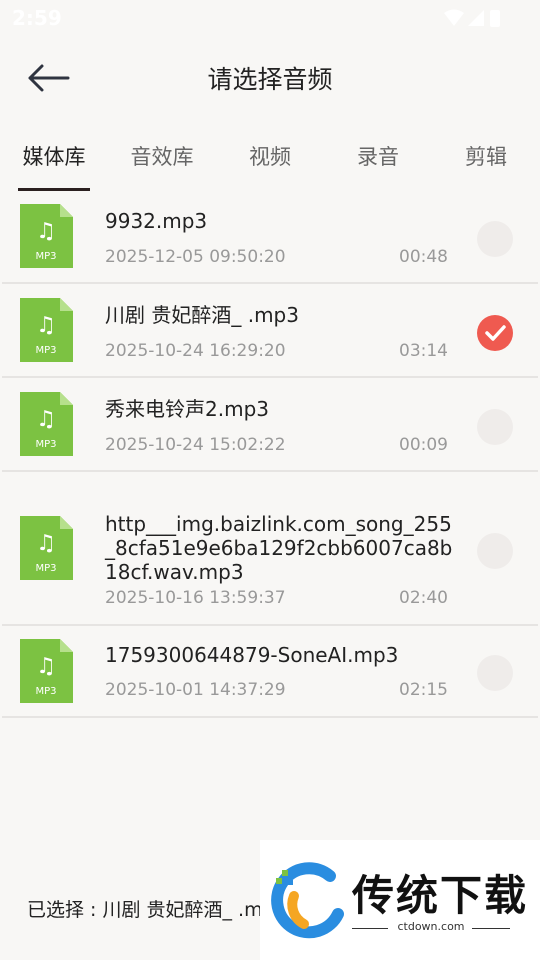 The width and height of the screenshot is (540, 960). Describe the element at coordinates (495, 18) in the screenshot. I see `battery-icon` at that location.